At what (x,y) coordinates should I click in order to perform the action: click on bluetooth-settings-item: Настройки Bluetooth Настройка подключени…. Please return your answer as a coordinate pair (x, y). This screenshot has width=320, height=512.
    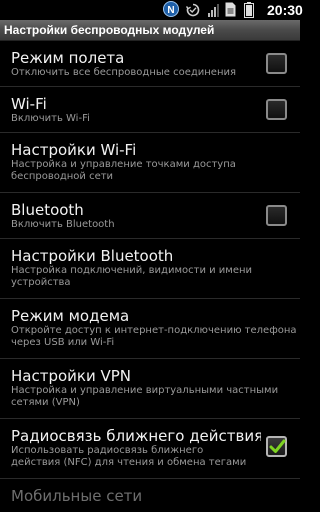
    Looking at the image, I should click on (150, 269).